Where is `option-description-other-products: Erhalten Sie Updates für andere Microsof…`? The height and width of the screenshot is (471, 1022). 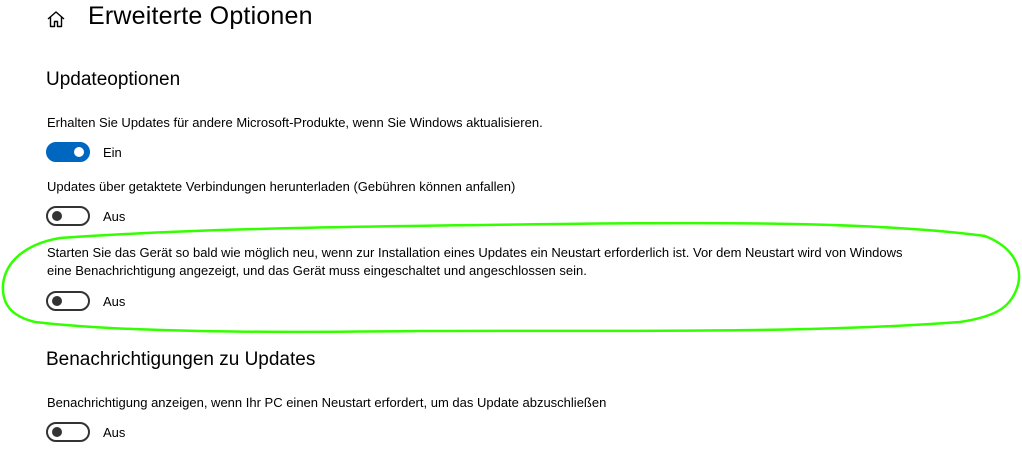
option-description-other-products: Erhalten Sie Updates für andere Microsof… is located at coordinates (295, 122).